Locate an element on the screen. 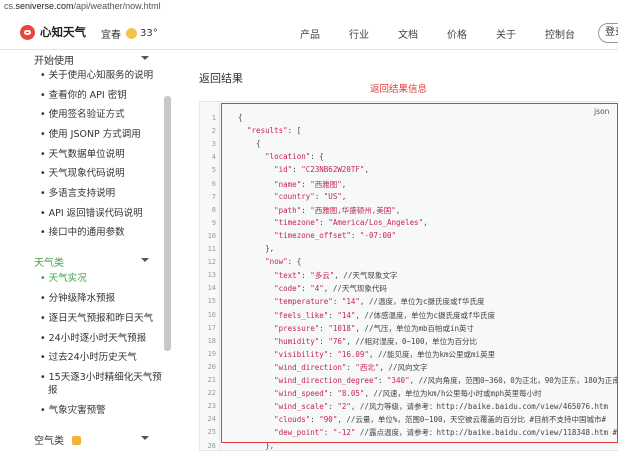  sidebar-group-label: 开始使用 is located at coordinates (54, 61).